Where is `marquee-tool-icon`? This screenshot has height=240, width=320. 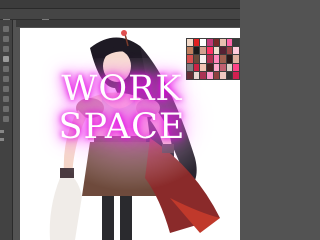
marquee-tool-icon is located at coordinates (6, 39).